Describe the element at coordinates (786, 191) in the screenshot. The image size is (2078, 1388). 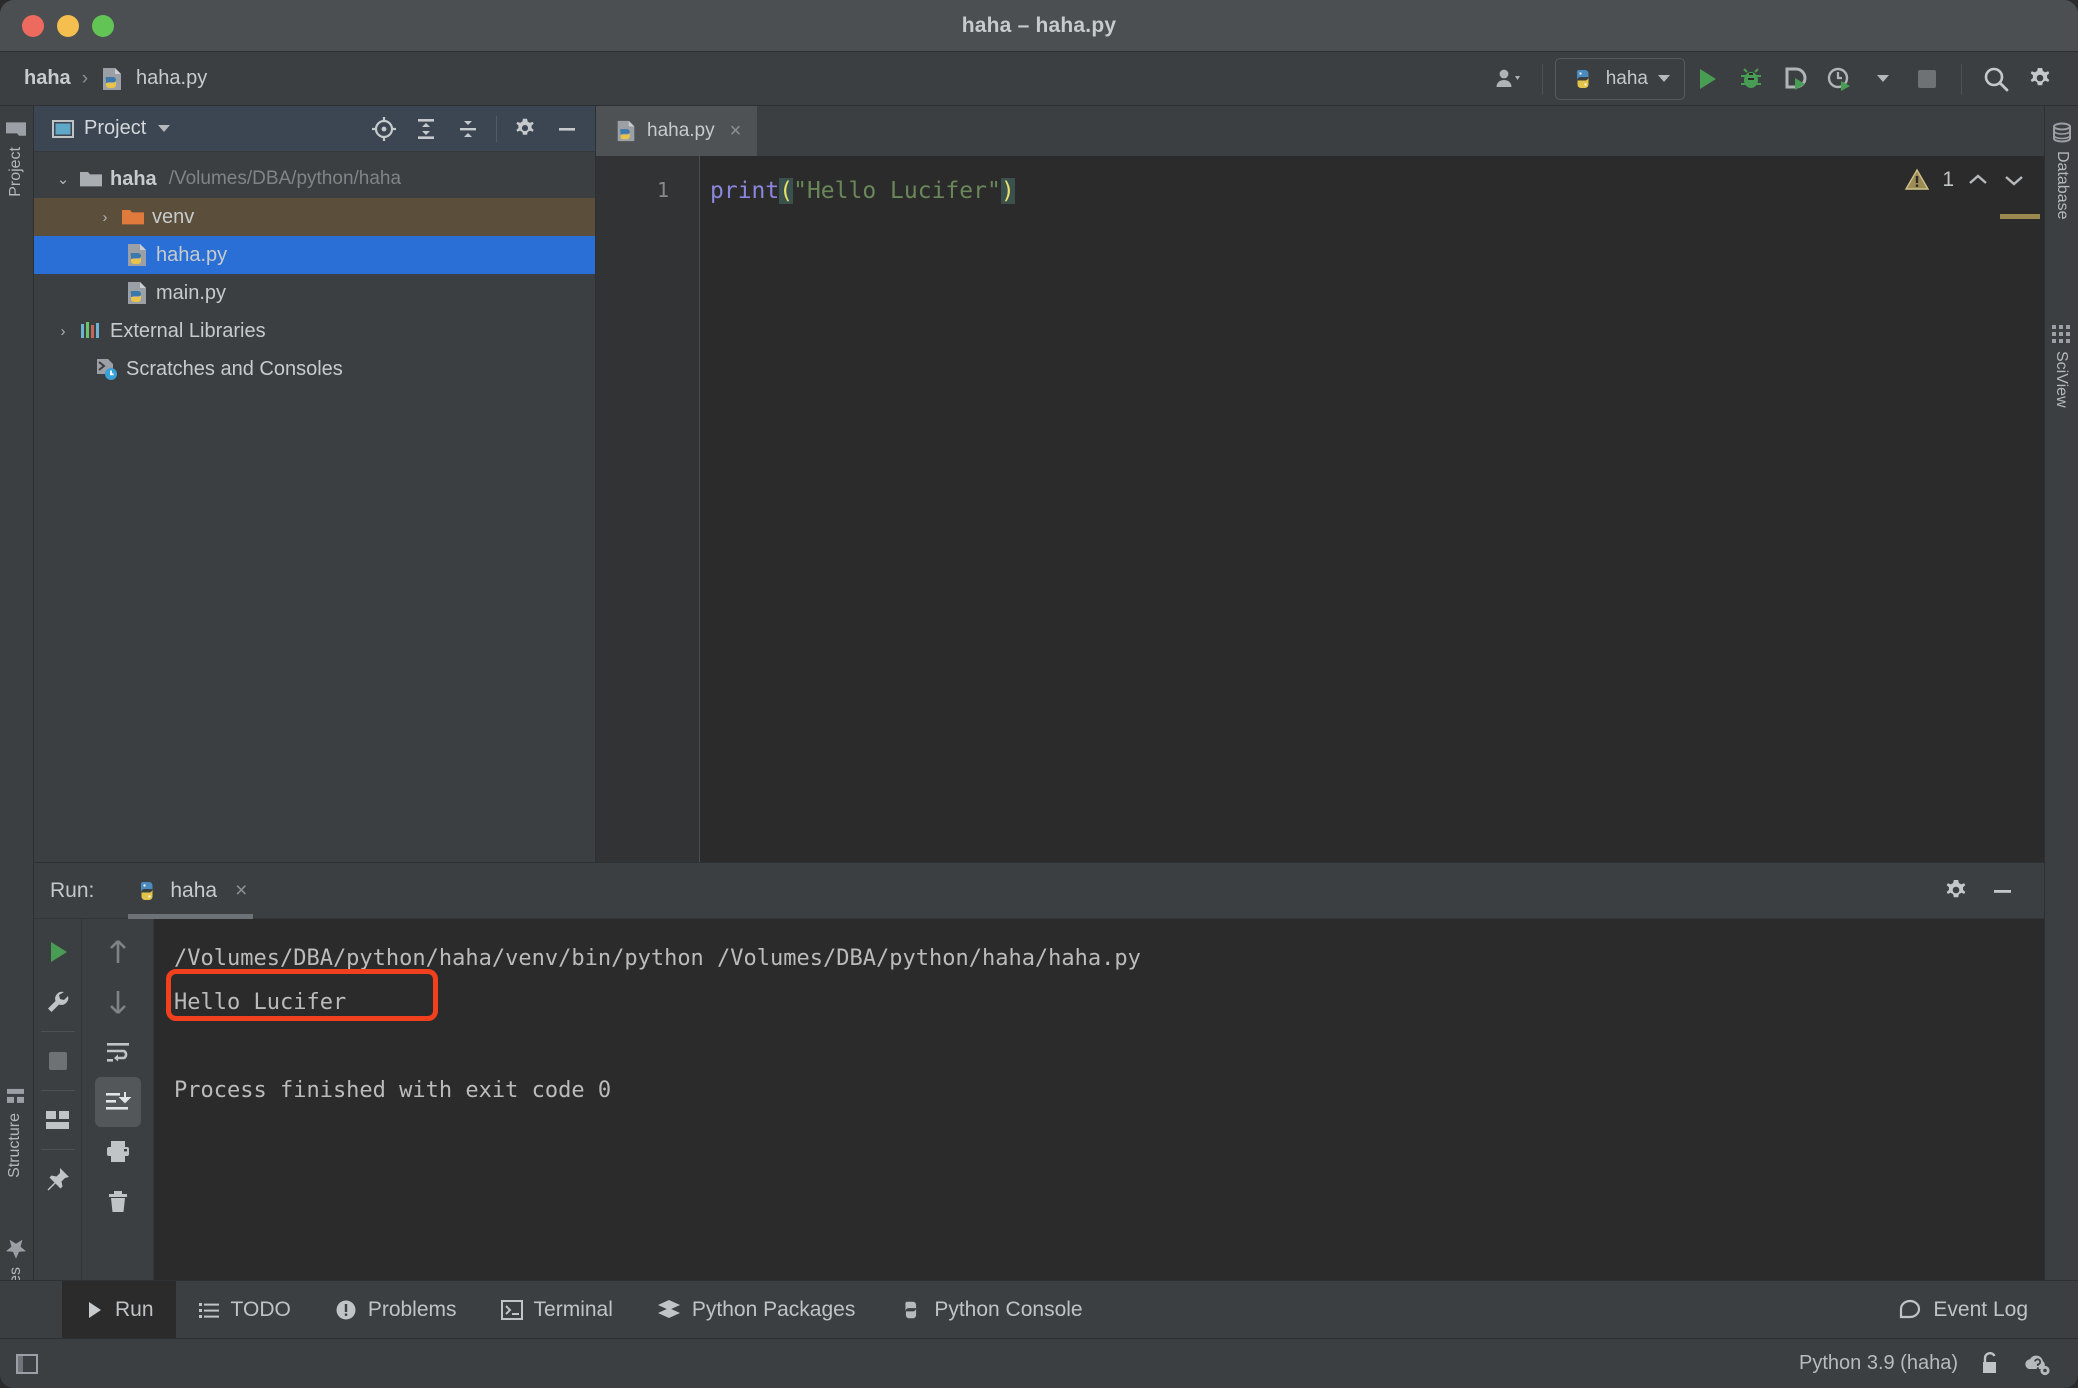
I see `code-open-paren: (` at that location.